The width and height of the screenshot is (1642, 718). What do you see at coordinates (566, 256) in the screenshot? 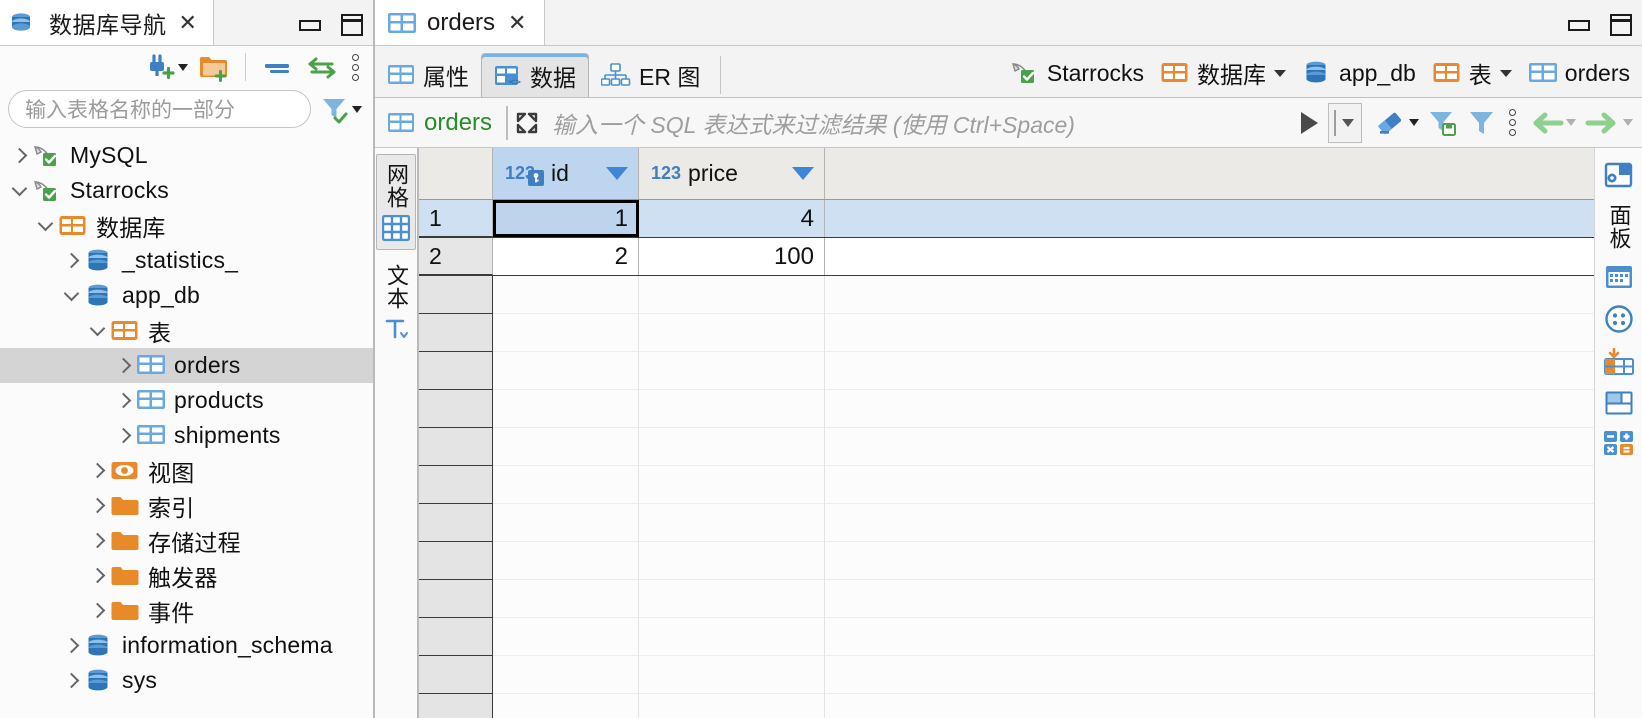
I see `cell-id: 2` at bounding box center [566, 256].